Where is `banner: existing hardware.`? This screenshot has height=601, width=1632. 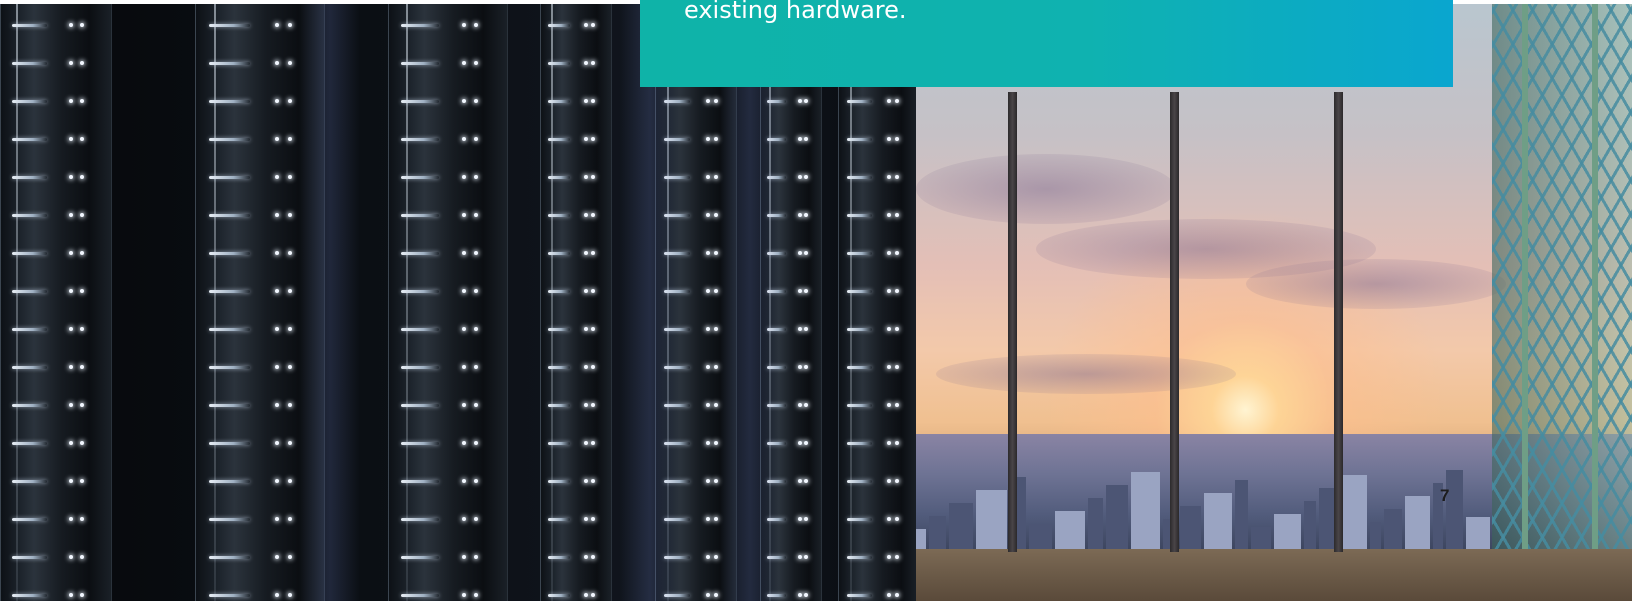
banner: existing hardware. is located at coordinates (1046, 43).